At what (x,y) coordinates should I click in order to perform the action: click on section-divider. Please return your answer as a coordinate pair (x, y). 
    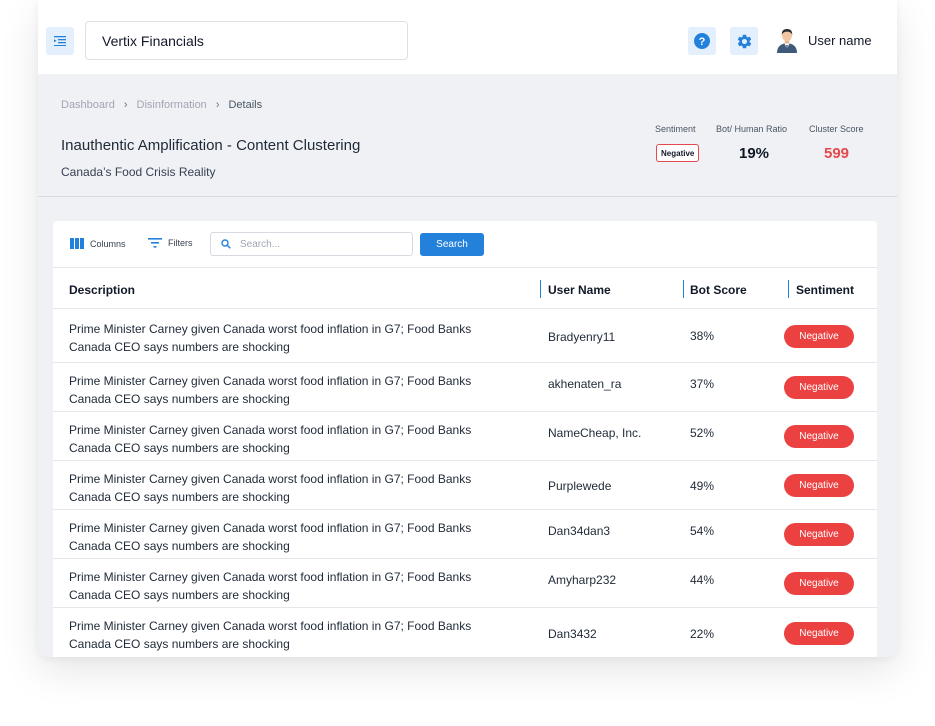
    Looking at the image, I should click on (467, 196).